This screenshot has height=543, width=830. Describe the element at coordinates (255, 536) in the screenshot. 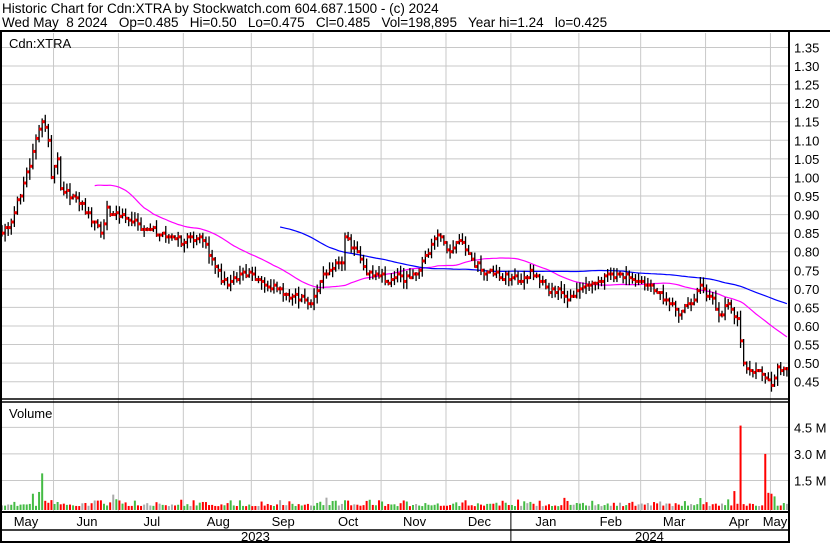

I see `year-label: 2023` at that location.